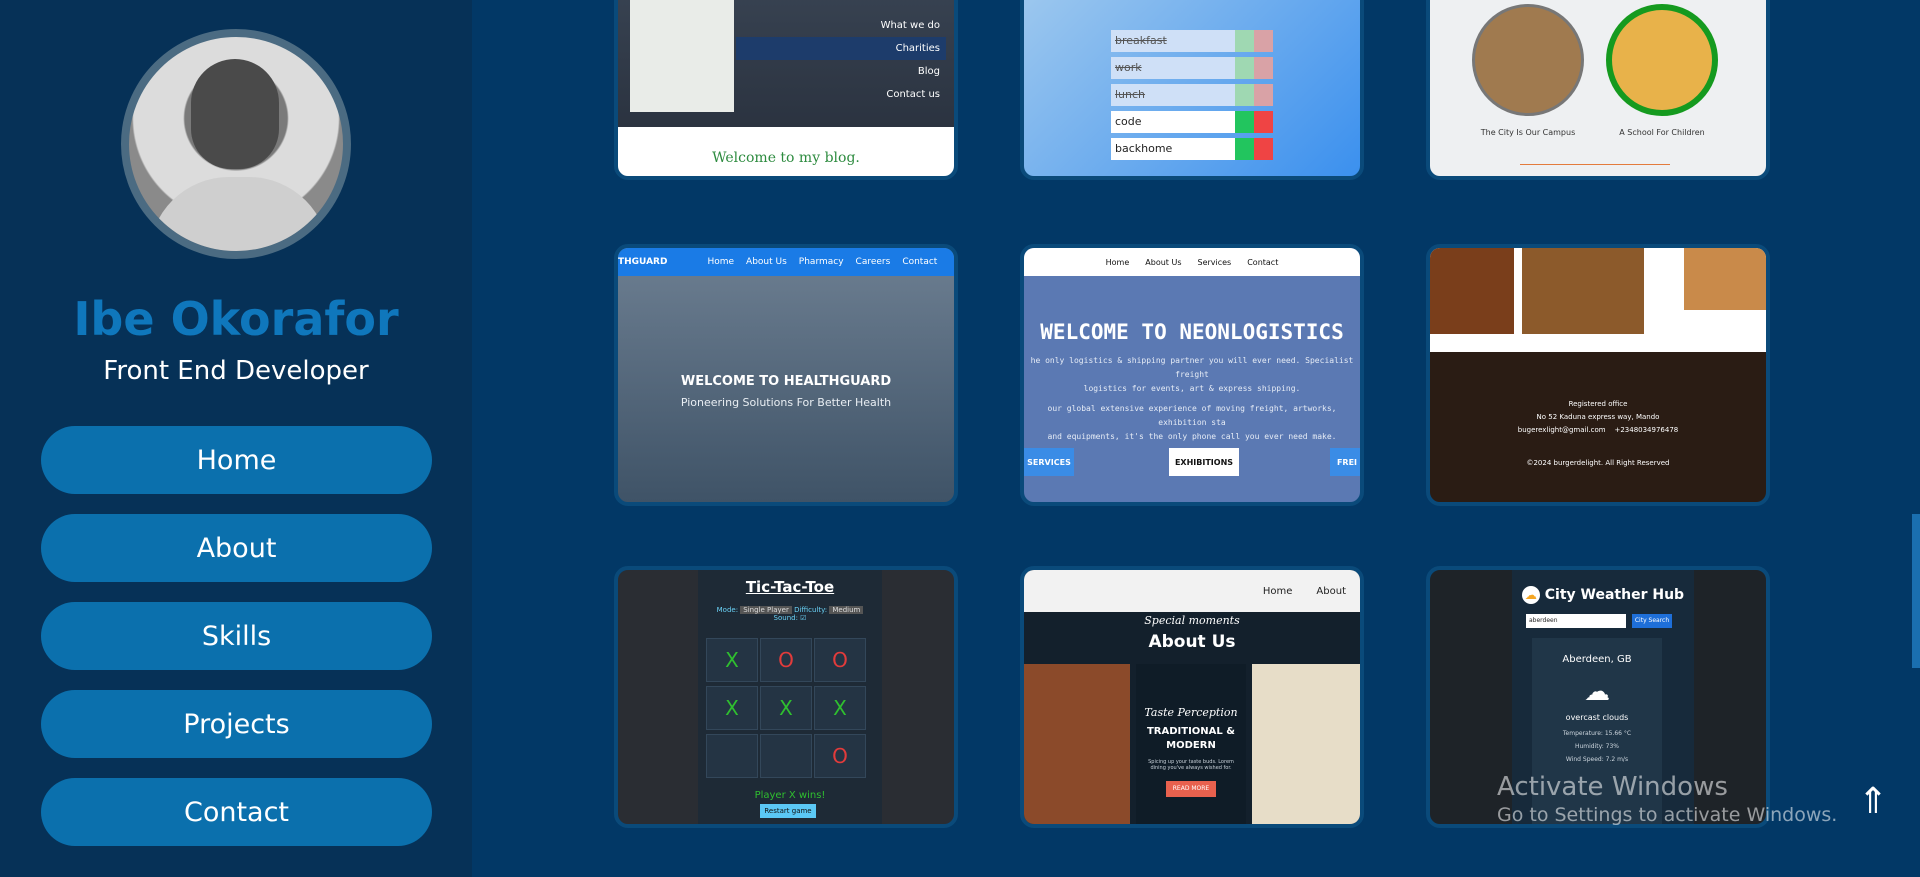 This screenshot has height=877, width=1920. Describe the element at coordinates (1662, 132) in the screenshot. I see `campus-label: A School For Children` at that location.